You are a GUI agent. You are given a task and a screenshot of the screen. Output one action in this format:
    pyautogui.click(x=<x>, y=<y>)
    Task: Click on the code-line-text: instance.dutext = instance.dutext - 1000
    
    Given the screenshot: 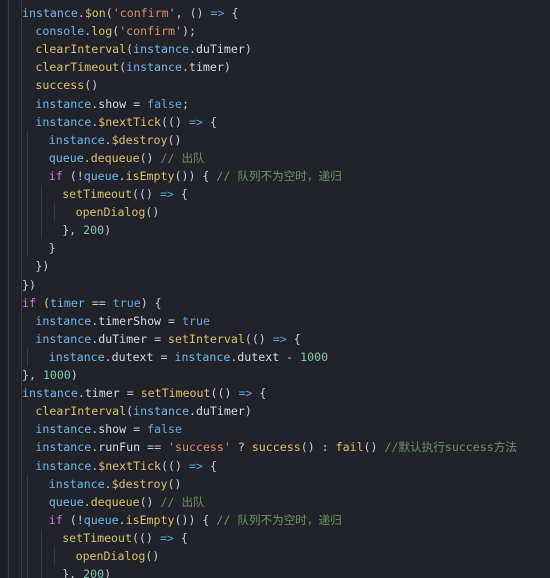 What is the action you would take?
    pyautogui.click(x=188, y=356)
    